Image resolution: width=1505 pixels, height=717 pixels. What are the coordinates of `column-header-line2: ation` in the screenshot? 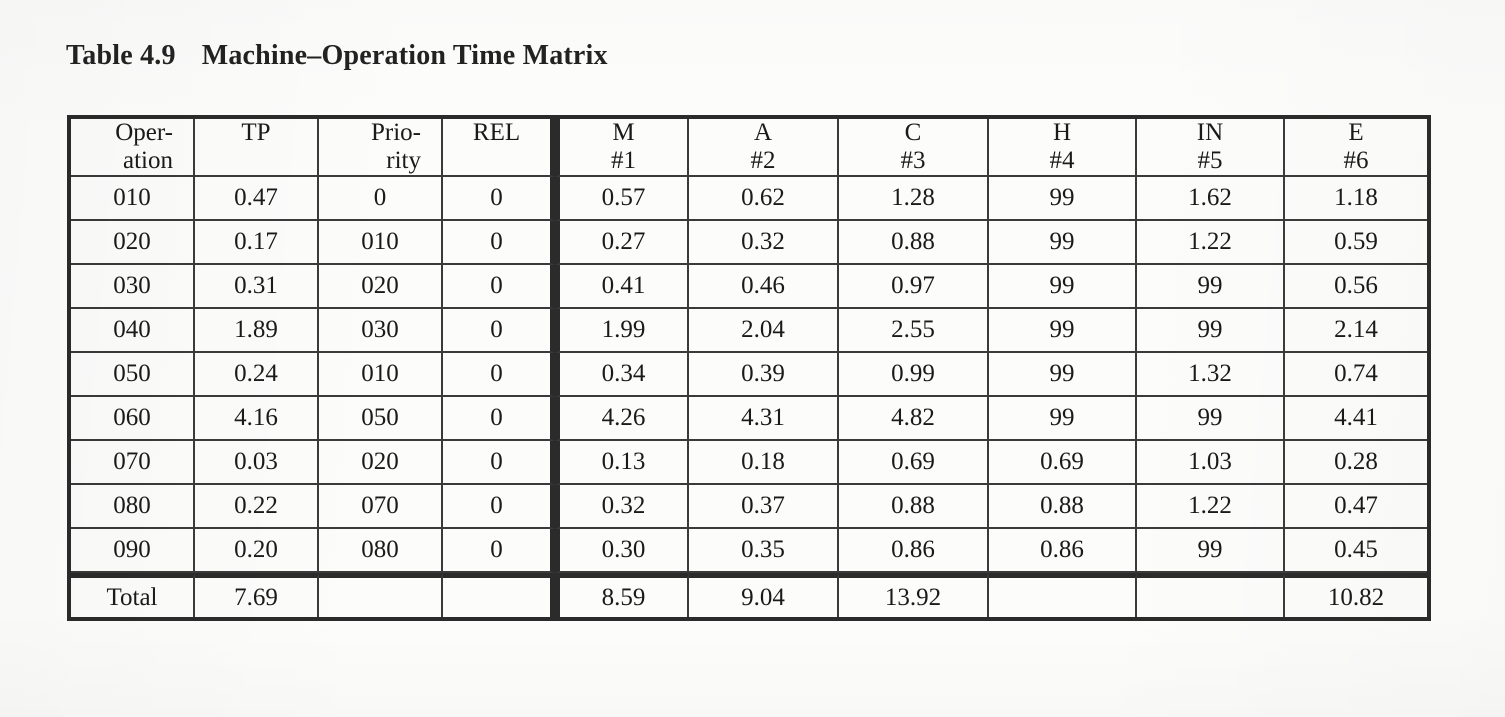 It's located at (148, 160).